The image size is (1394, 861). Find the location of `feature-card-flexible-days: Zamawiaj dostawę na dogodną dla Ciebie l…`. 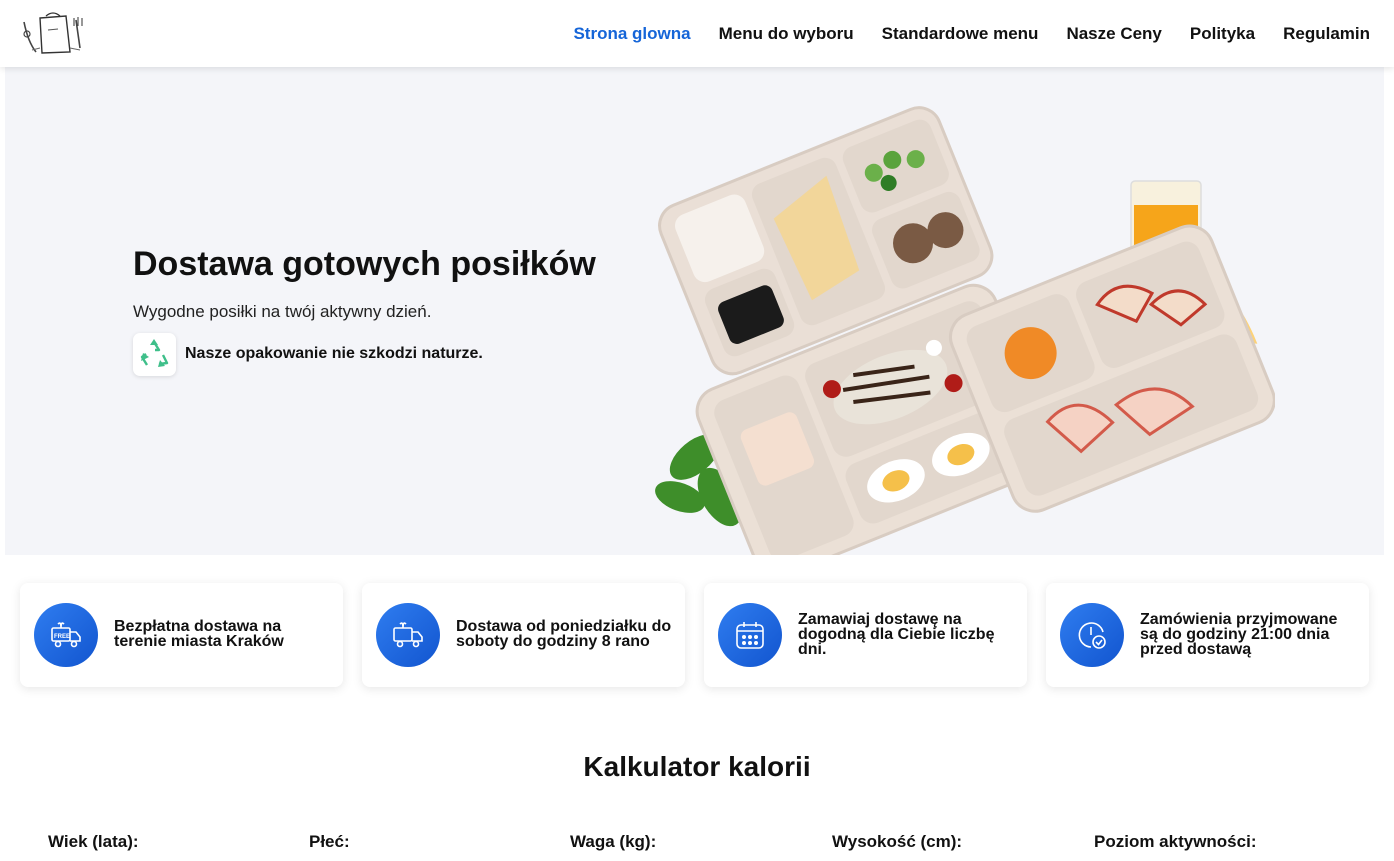

feature-card-flexible-days: Zamawiaj dostawę na dogodną dla Ciebie l… is located at coordinates (865, 635).